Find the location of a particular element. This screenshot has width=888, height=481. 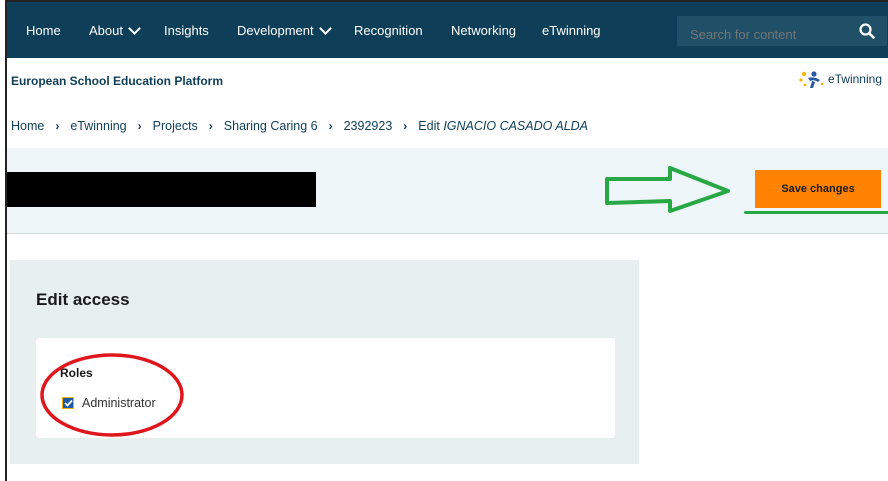

nav-etwinning-label: eTwinning is located at coordinates (571, 30).